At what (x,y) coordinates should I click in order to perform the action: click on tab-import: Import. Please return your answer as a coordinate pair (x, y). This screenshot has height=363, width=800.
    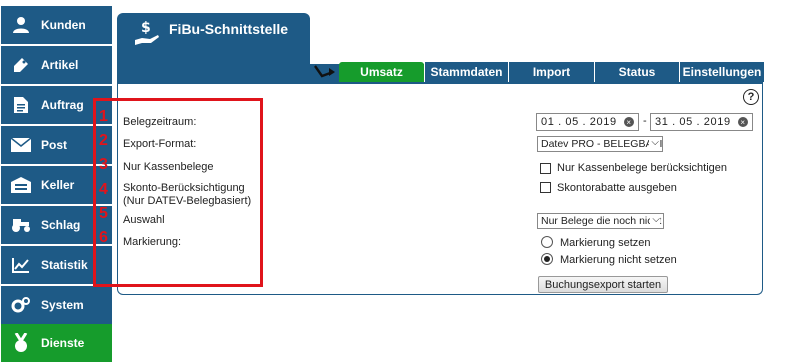
    Looking at the image, I should click on (551, 72).